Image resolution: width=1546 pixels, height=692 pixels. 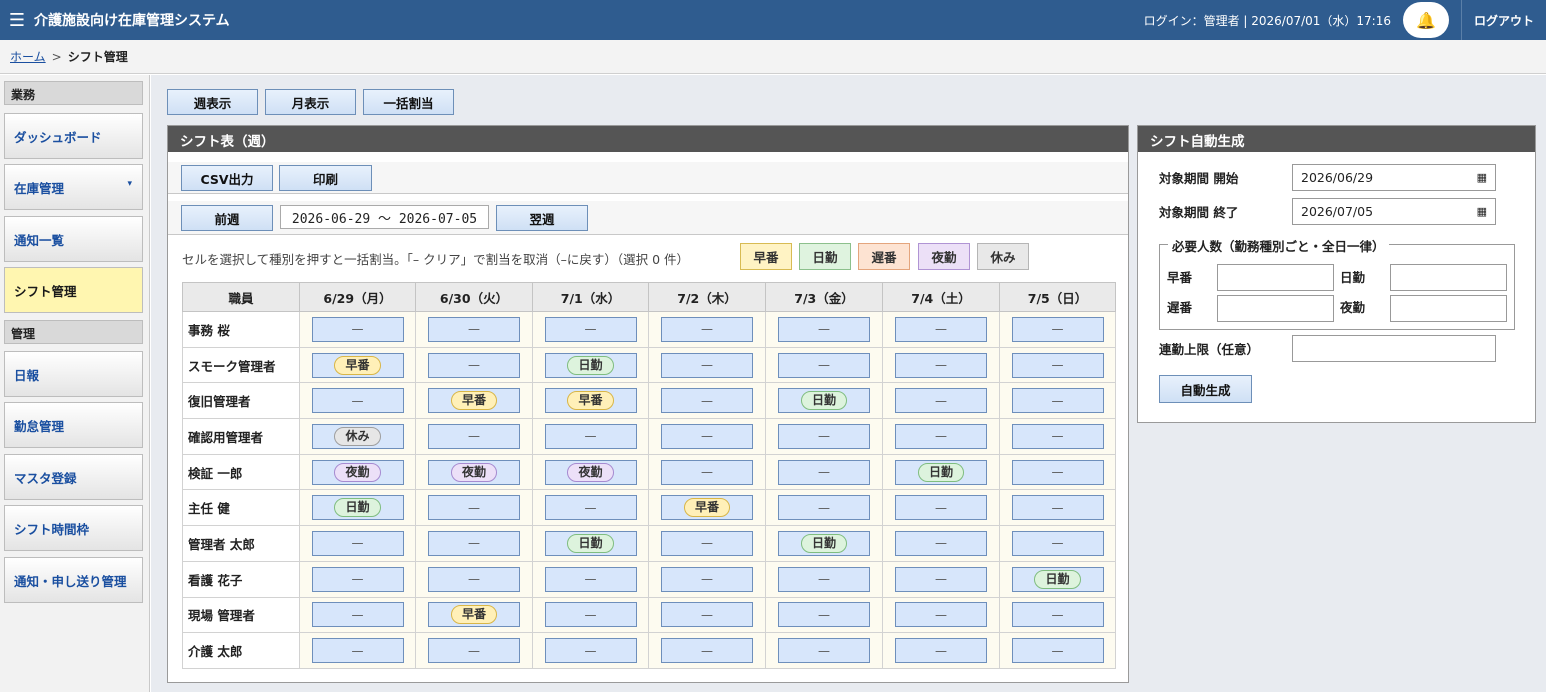 I want to click on sidebar-item-shift: シフト管理, so click(x=73, y=290).